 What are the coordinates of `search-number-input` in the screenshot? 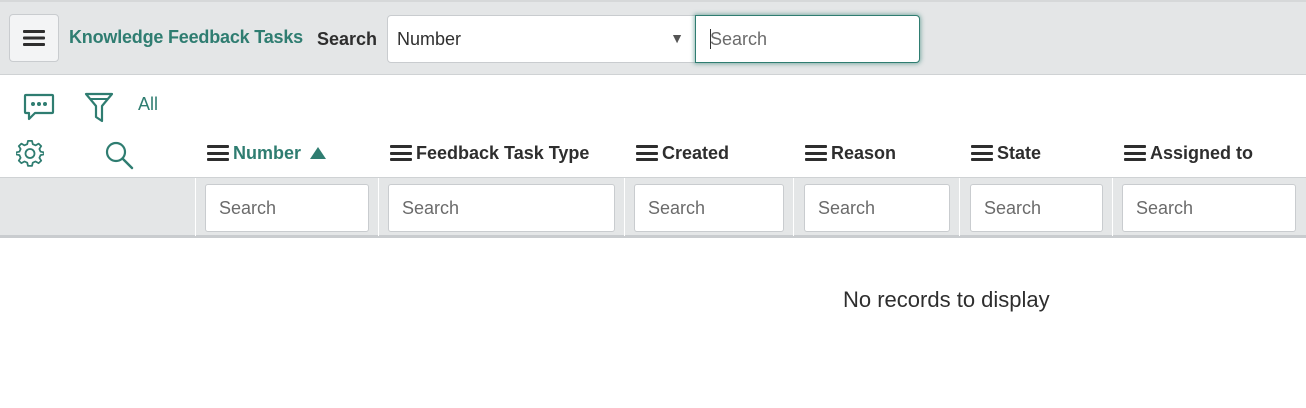 It's located at (287, 208).